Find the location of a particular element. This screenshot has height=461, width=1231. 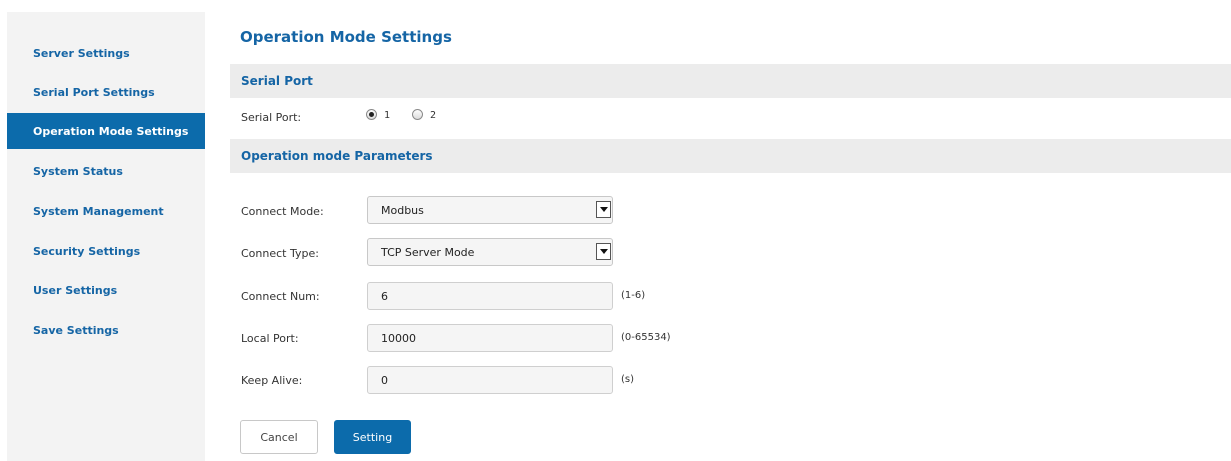

connect-type-label: Connect Type: is located at coordinates (280, 253).